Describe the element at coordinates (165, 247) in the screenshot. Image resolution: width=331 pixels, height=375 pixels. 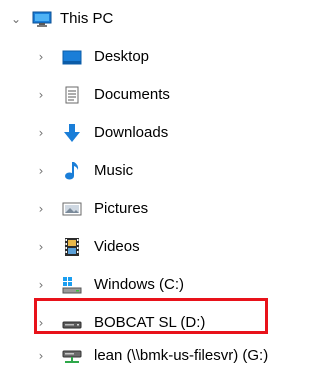
I see `tree-item-videos: › Videos` at that location.